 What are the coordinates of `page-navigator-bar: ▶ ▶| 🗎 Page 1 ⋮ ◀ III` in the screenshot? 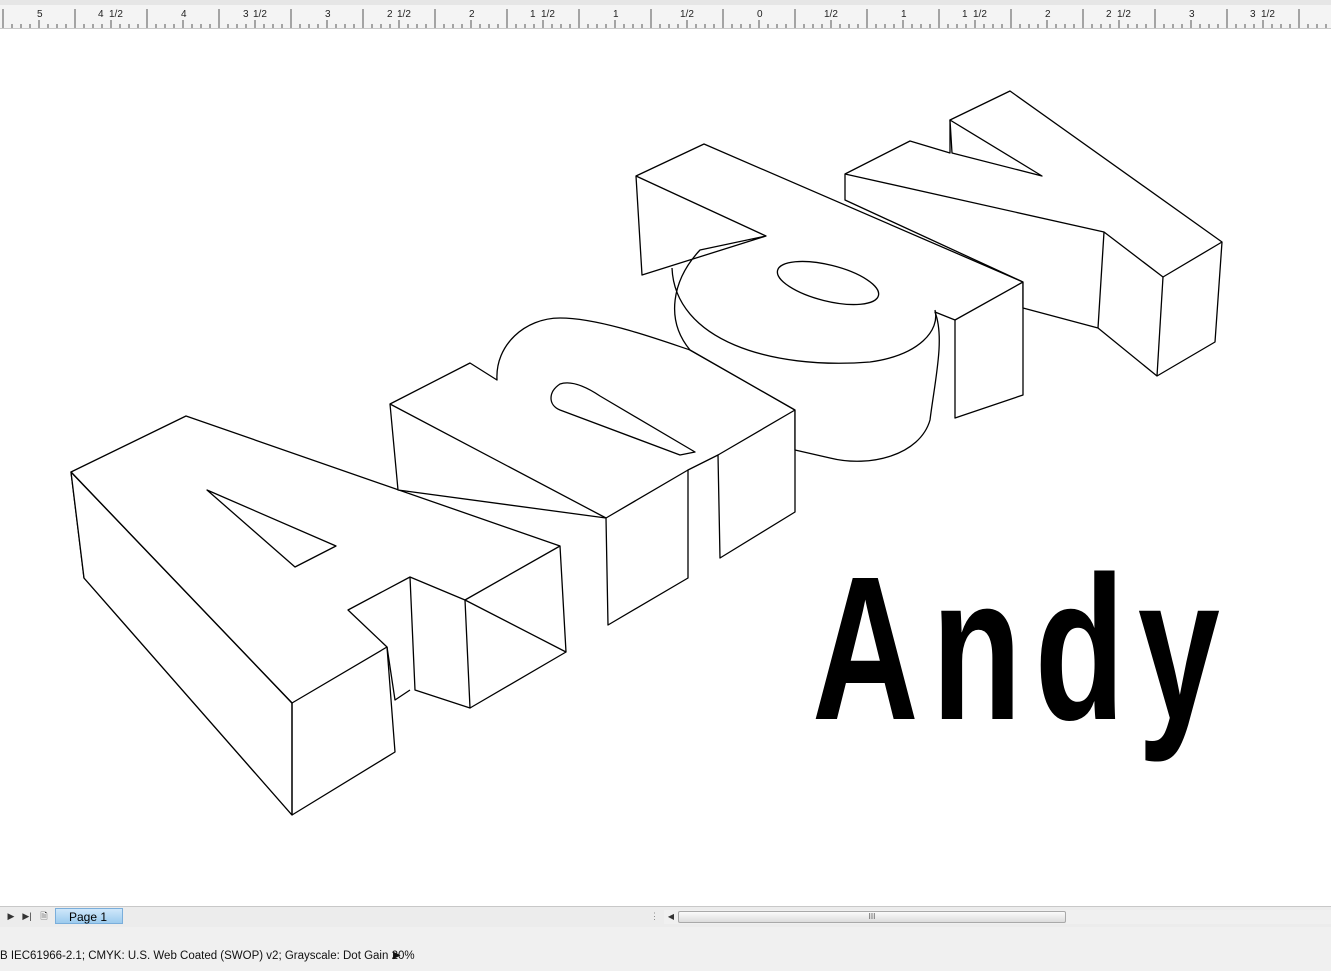 It's located at (665, 917).